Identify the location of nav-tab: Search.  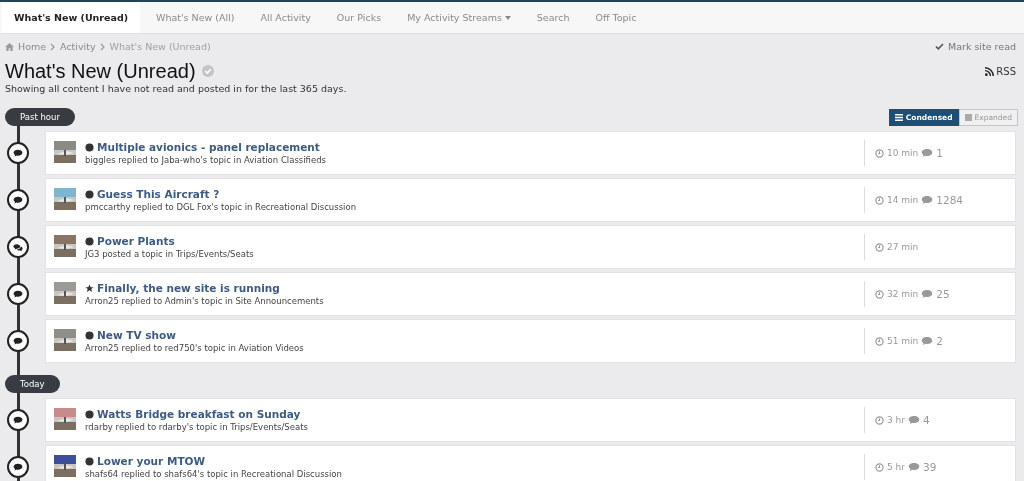
(553, 17).